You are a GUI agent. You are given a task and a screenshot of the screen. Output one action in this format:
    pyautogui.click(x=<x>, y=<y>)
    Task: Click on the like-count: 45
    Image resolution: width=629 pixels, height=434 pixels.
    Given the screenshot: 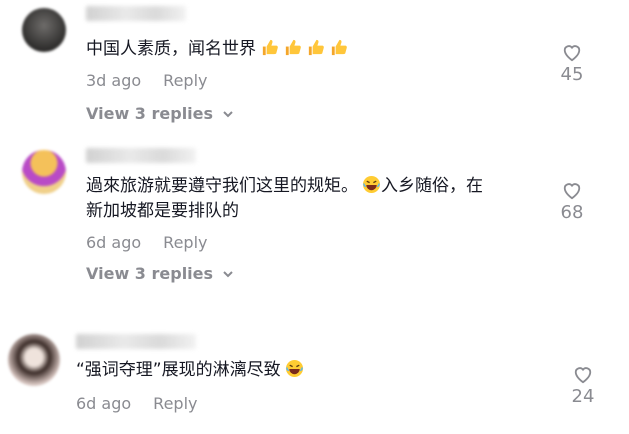 What is the action you would take?
    pyautogui.click(x=572, y=74)
    